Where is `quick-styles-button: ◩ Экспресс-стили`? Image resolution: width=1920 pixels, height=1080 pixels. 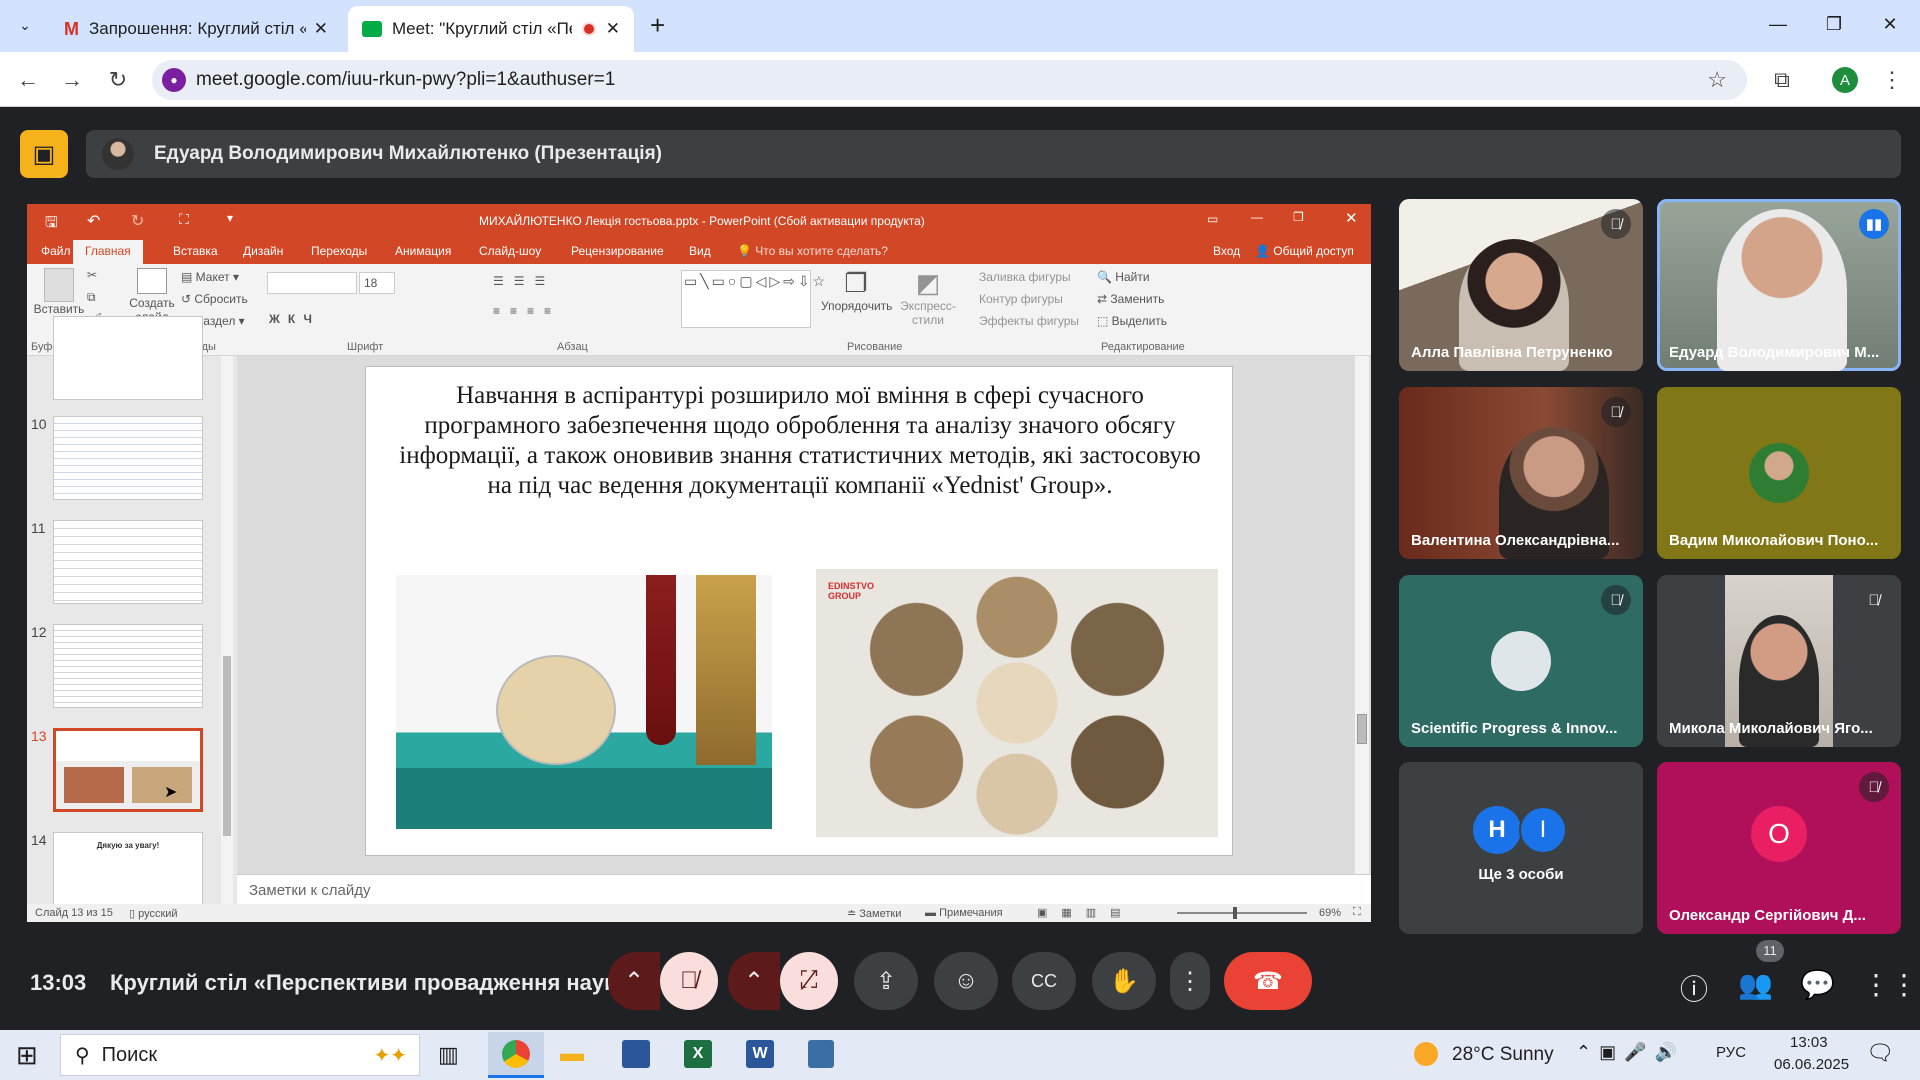
quick-styles-button: ◩ Экспресс-стили is located at coordinates (928, 297).